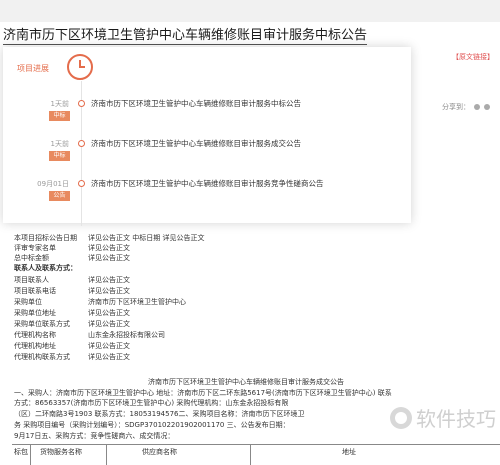 The height and width of the screenshot is (465, 500). I want to click on paragraph: 9月17日五、采购方式：竞争性磋商六、成交情况：, so click(94, 436).